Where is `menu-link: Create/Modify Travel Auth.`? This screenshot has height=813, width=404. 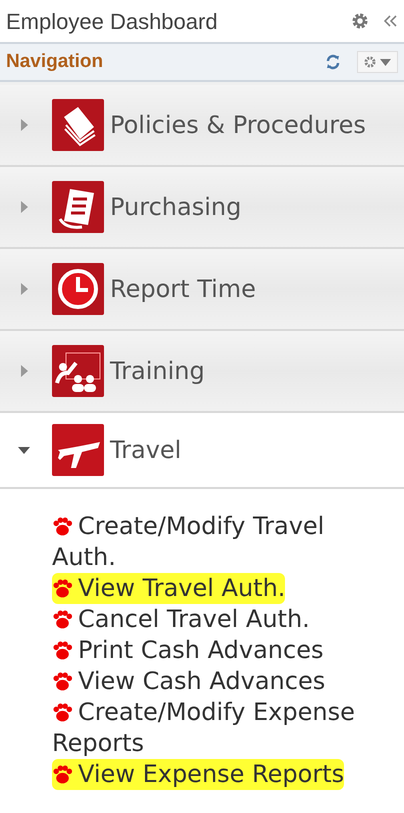 menu-link: Create/Modify Travel Auth. is located at coordinates (207, 542).